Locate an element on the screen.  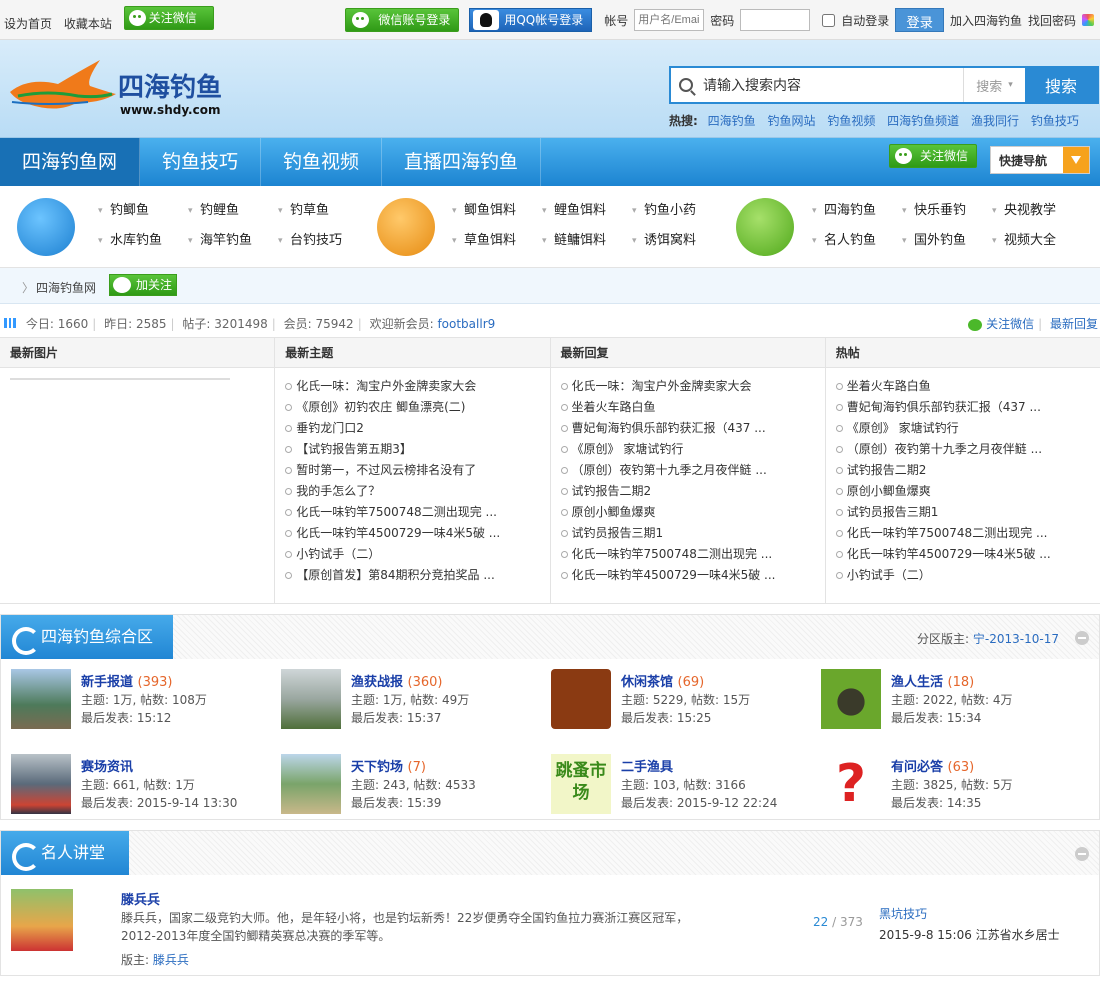
forum-item: 新手报道 (393) 主题: 1万, 帖数: 108万 最后发表: 15:12 is located at coordinates (146, 699).